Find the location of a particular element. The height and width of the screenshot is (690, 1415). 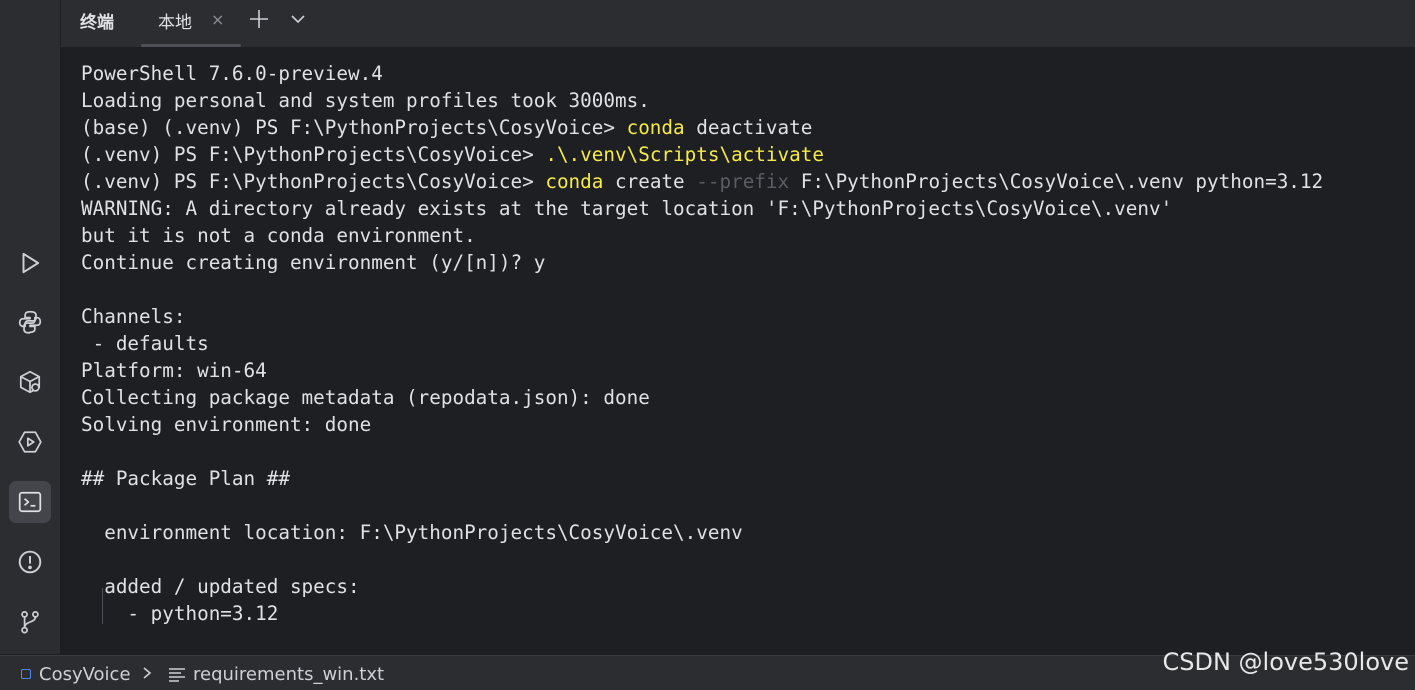

command-flag: --prefix is located at coordinates (743, 181).